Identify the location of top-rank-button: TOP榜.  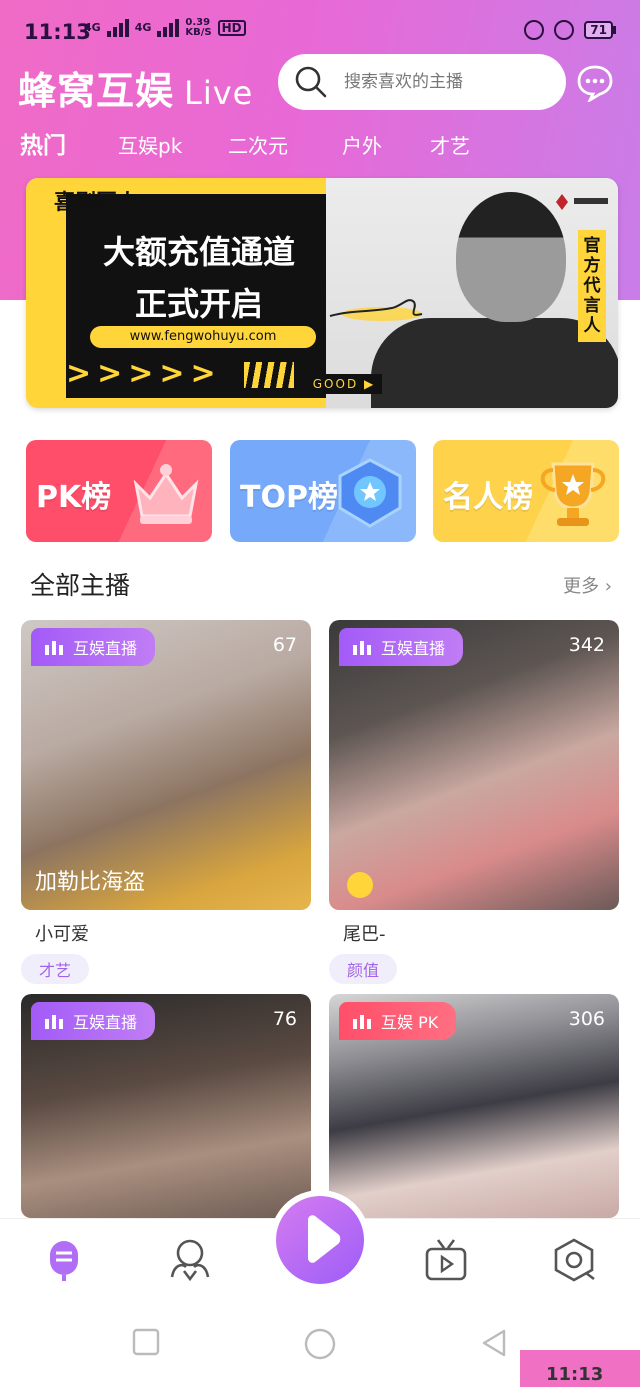
(323, 491).